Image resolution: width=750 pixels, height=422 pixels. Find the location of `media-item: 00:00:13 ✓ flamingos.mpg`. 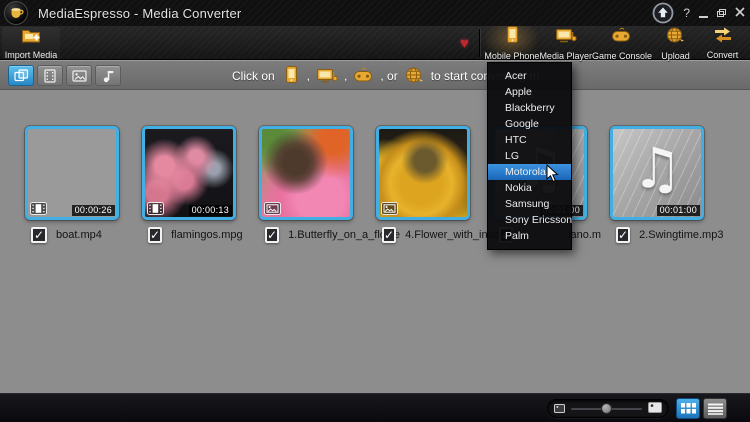

media-item: 00:00:13 ✓ flamingos.mpg is located at coordinates (192, 184).